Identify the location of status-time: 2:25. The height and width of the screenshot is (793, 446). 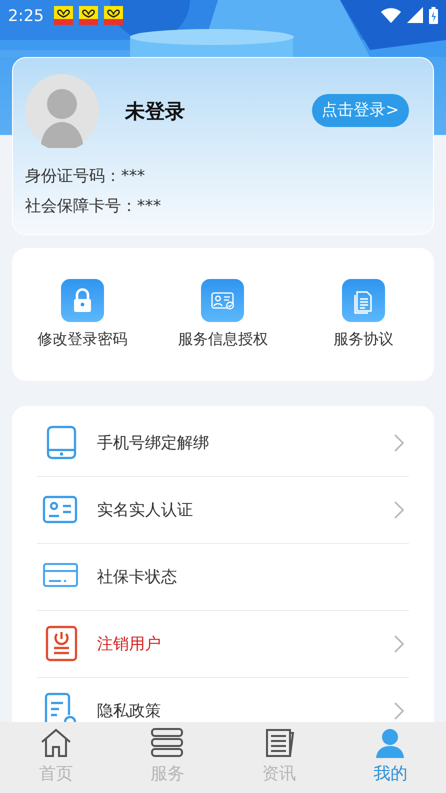
(26, 15).